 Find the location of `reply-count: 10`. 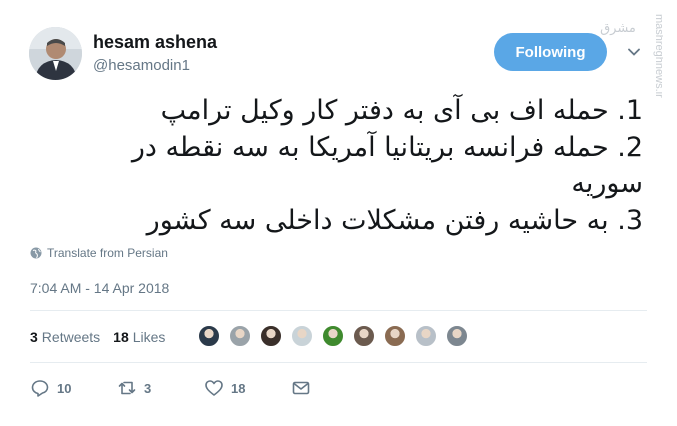

reply-count: 10 is located at coordinates (64, 388).